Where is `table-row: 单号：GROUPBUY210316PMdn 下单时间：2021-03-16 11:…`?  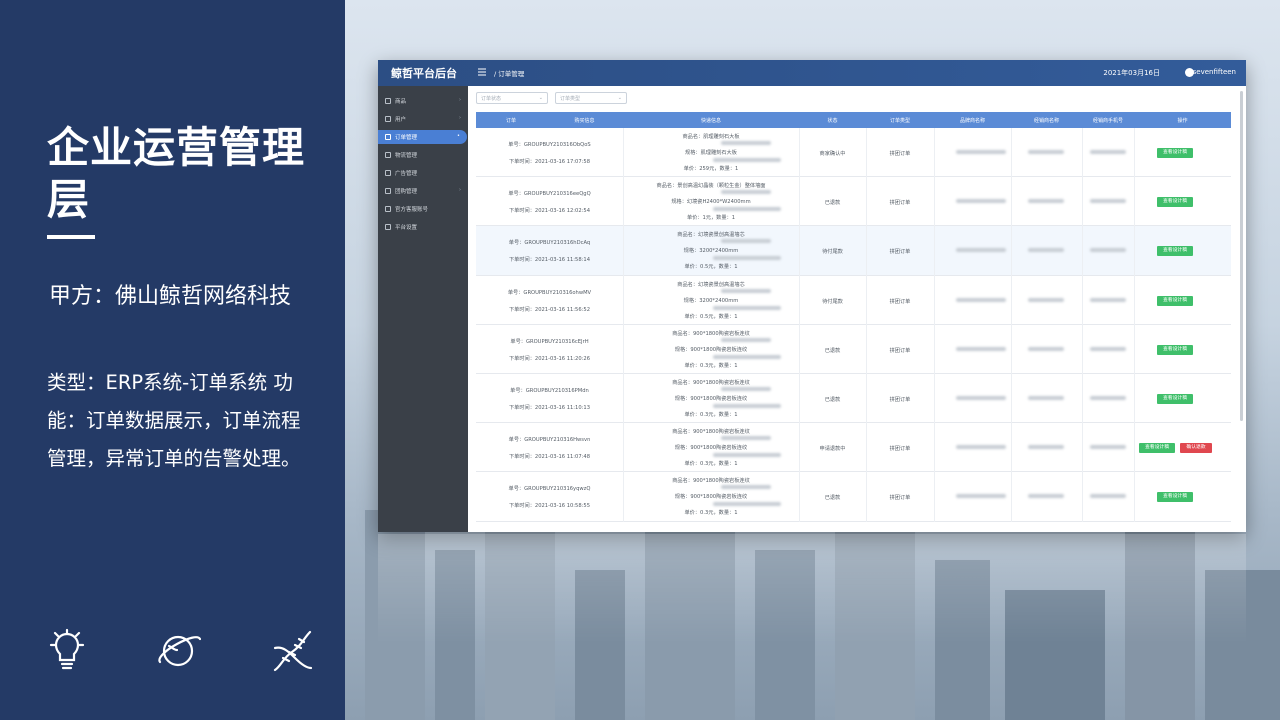
table-row: 单号：GROUPBUY210316PMdn 下单时间：2021-03-16 11:… is located at coordinates (853, 399).